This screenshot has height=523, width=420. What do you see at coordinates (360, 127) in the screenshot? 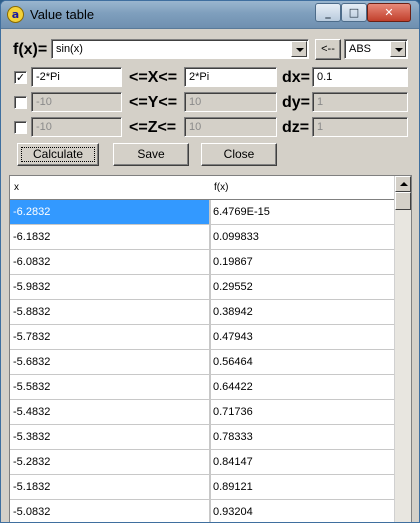
I see `dz-input: 1` at bounding box center [360, 127].